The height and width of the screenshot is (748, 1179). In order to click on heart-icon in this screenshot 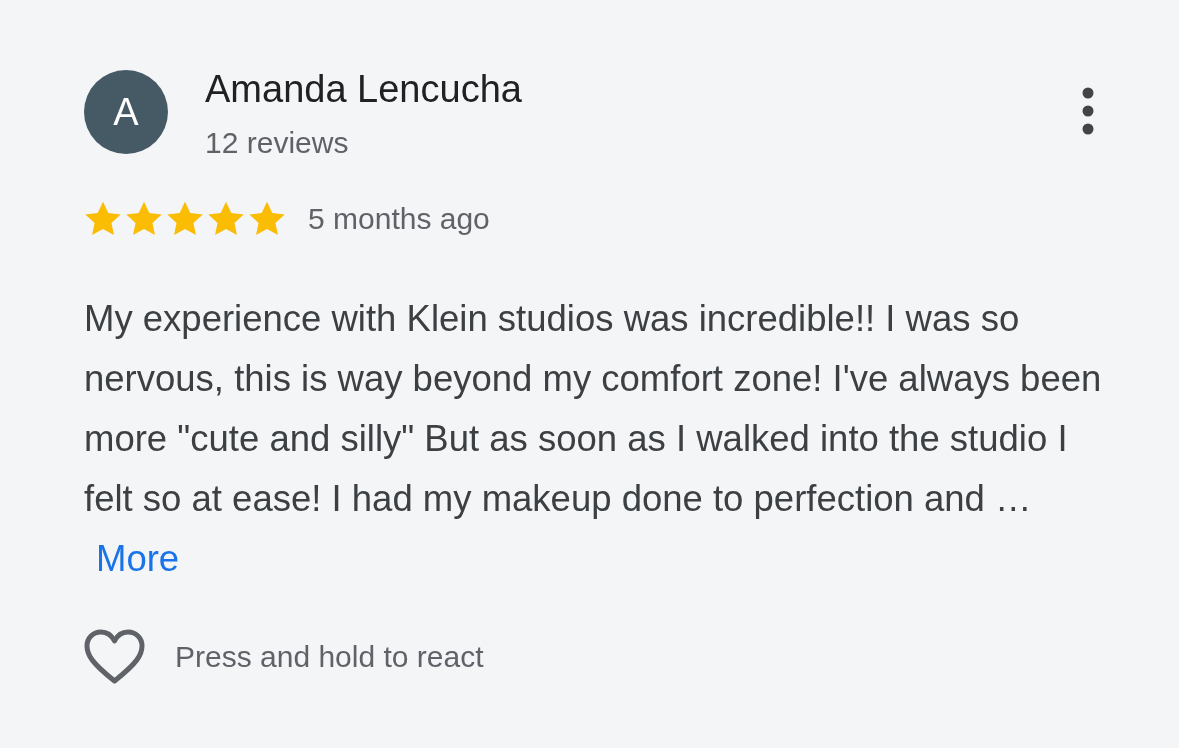, I will do `click(114, 657)`.